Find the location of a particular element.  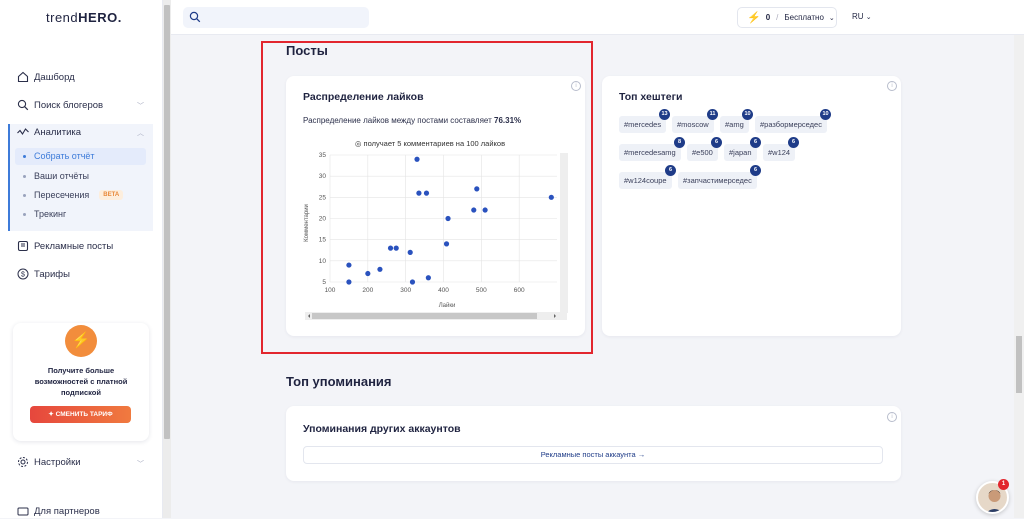

sidebar-item-dashboard: Дашборд is located at coordinates (46, 77).